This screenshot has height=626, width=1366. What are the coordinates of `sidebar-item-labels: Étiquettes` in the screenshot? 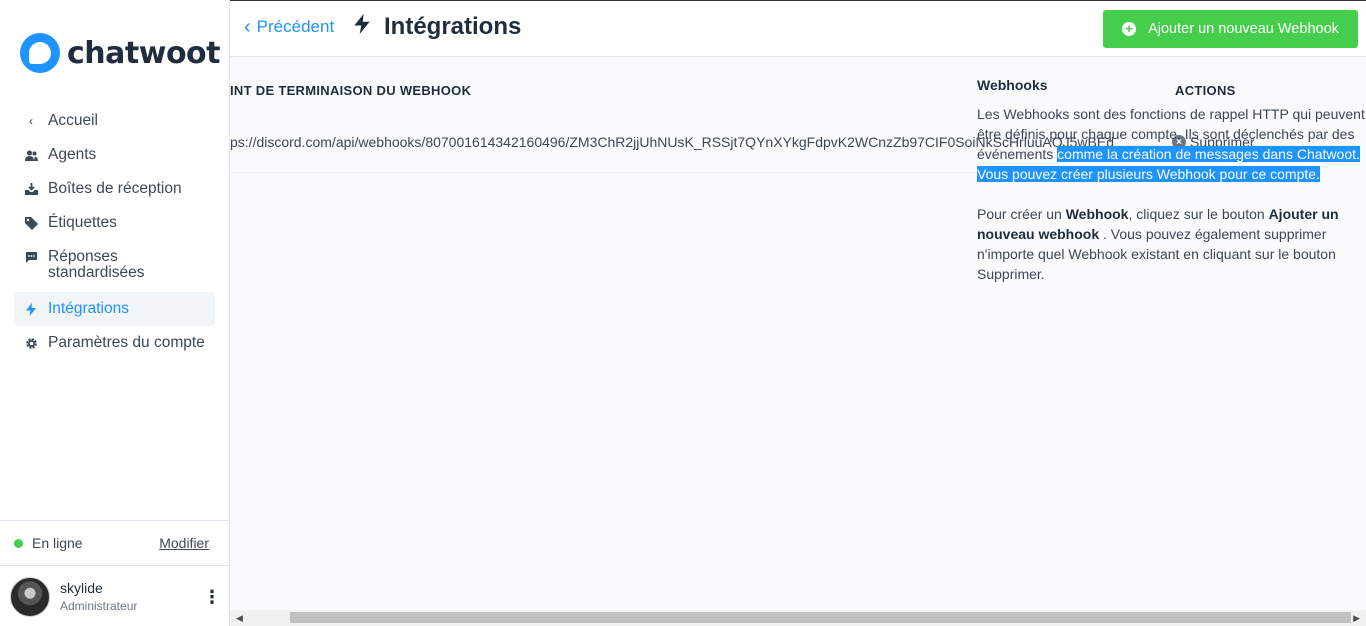 It's located at (114, 223).